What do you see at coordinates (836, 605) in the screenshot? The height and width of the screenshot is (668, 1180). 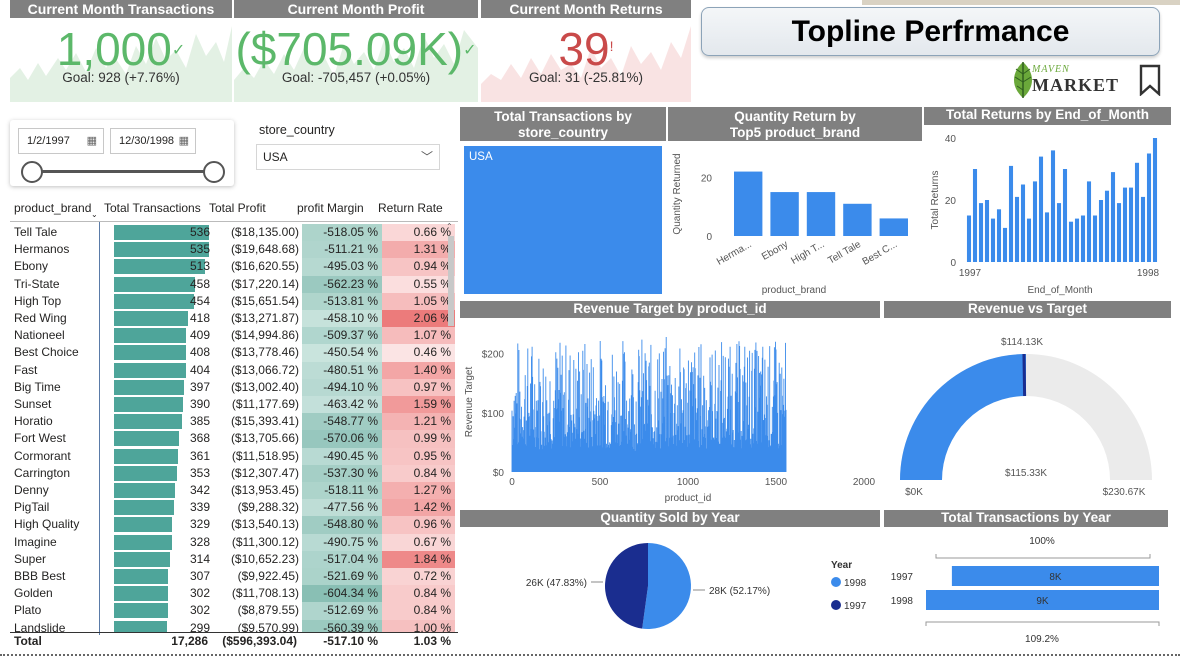 I see `legend-dot-1997` at bounding box center [836, 605].